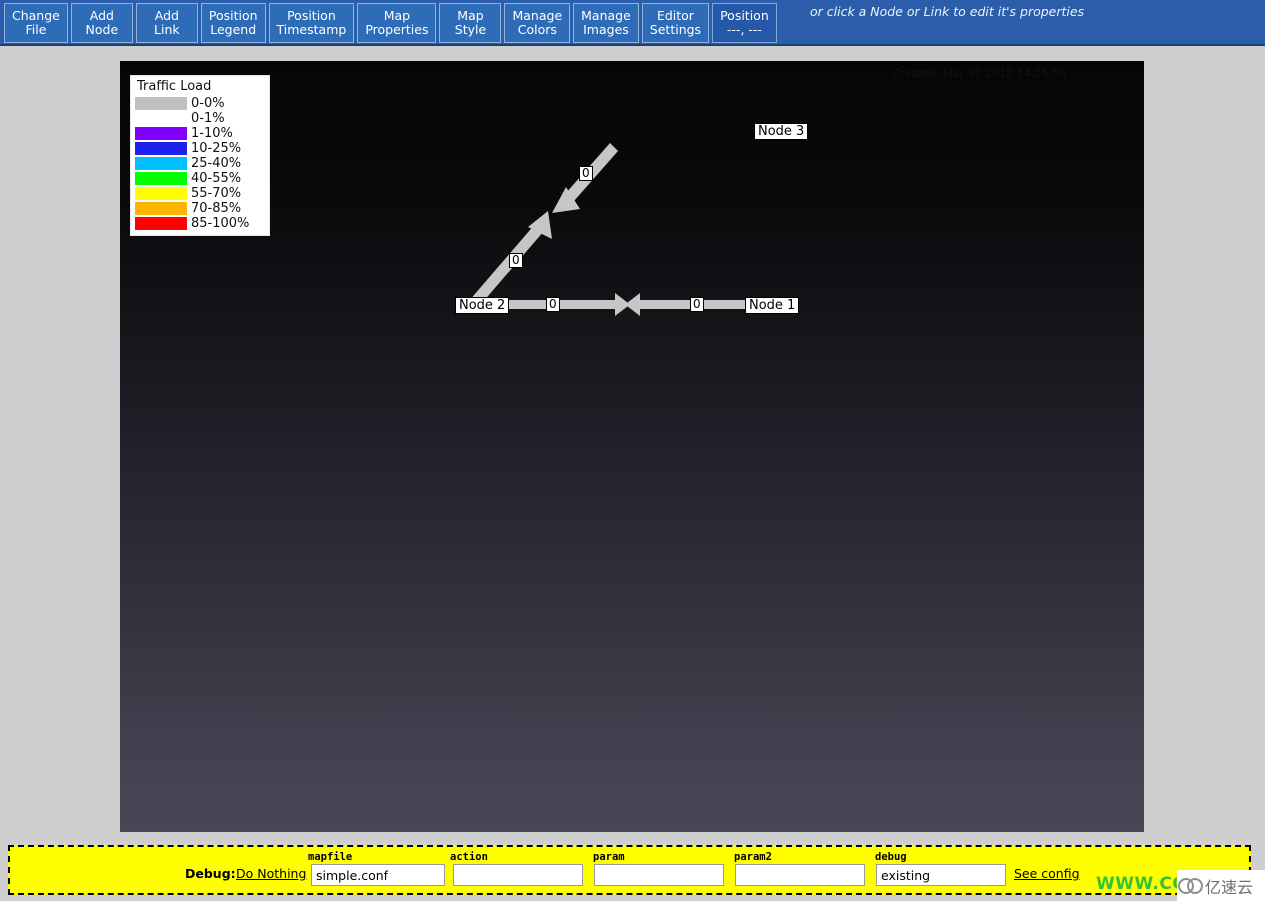 The height and width of the screenshot is (901, 1265). What do you see at coordinates (1141, 884) in the screenshot?
I see `watermark-url-text: WWW.CC` at bounding box center [1141, 884].